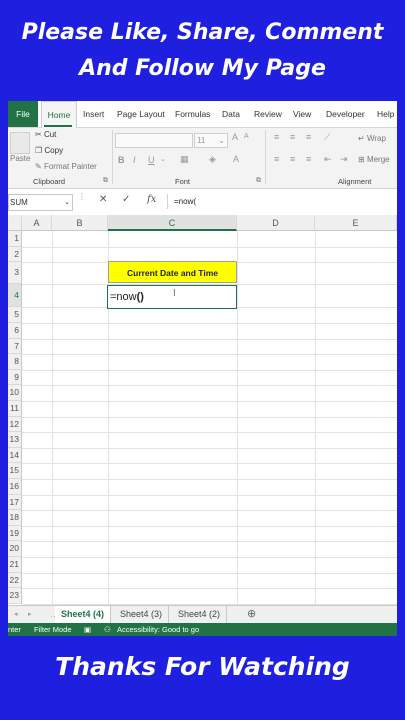 The image size is (405, 720). What do you see at coordinates (15, 223) in the screenshot?
I see `select-all-corner` at bounding box center [15, 223].